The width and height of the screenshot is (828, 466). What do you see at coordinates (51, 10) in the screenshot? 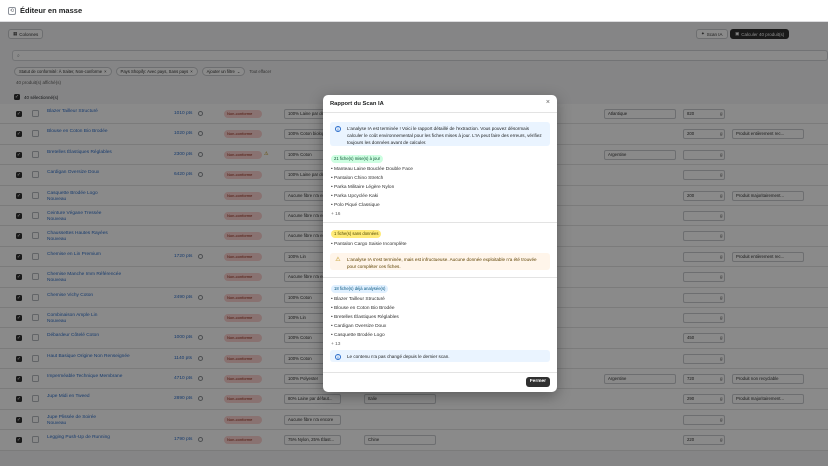
I see `page-title: Éditeur en masse` at bounding box center [51, 10].